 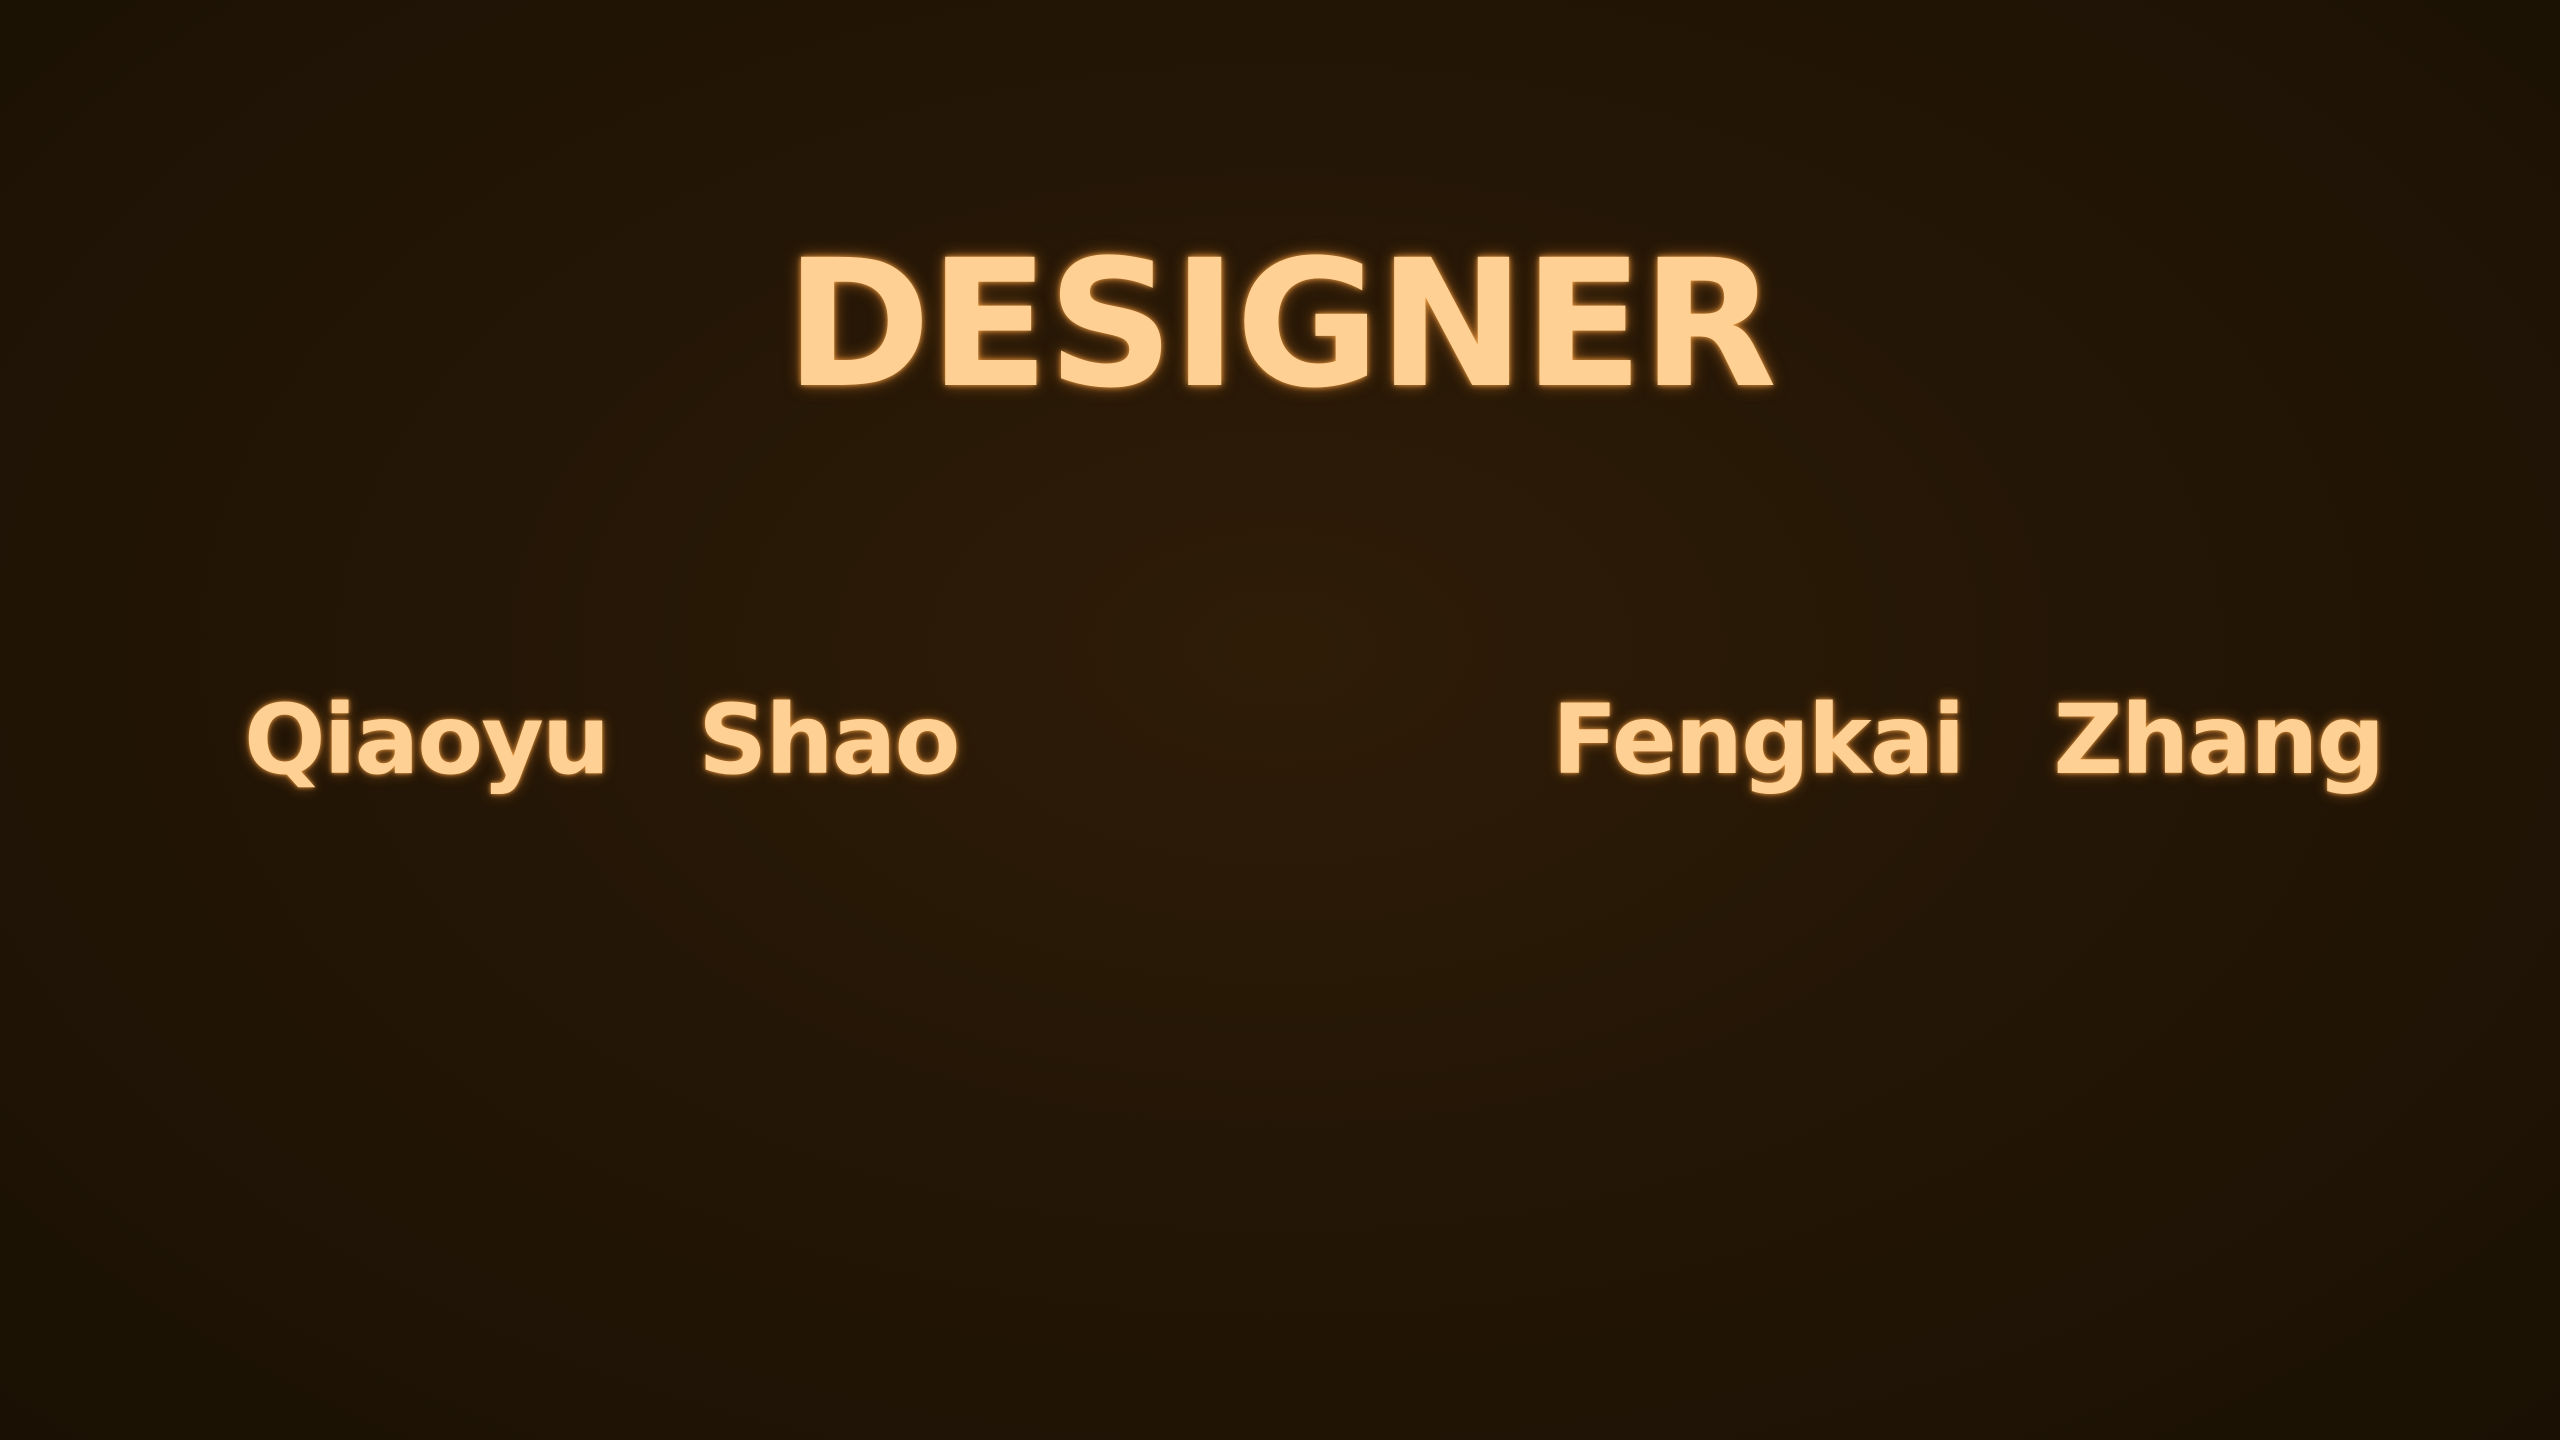 I want to click on designer-credit-1: Qiaoyu Shao, so click(x=602, y=740).